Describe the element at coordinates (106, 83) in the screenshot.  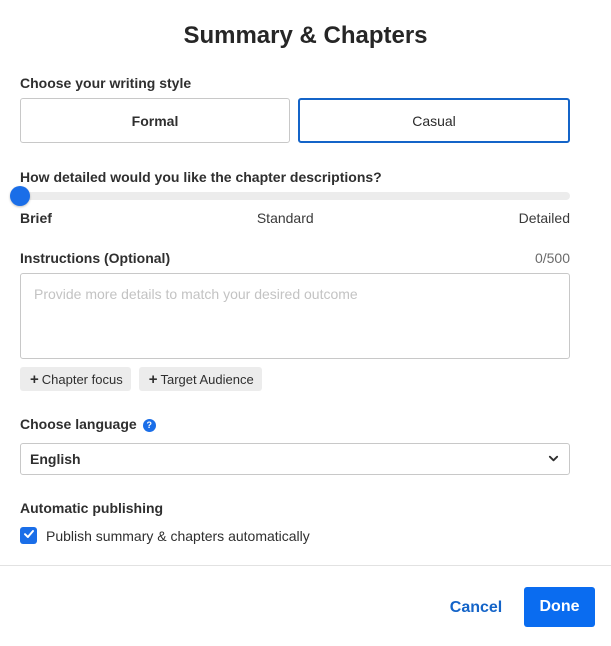
I see `writing-style-label: Choose your writing style` at that location.